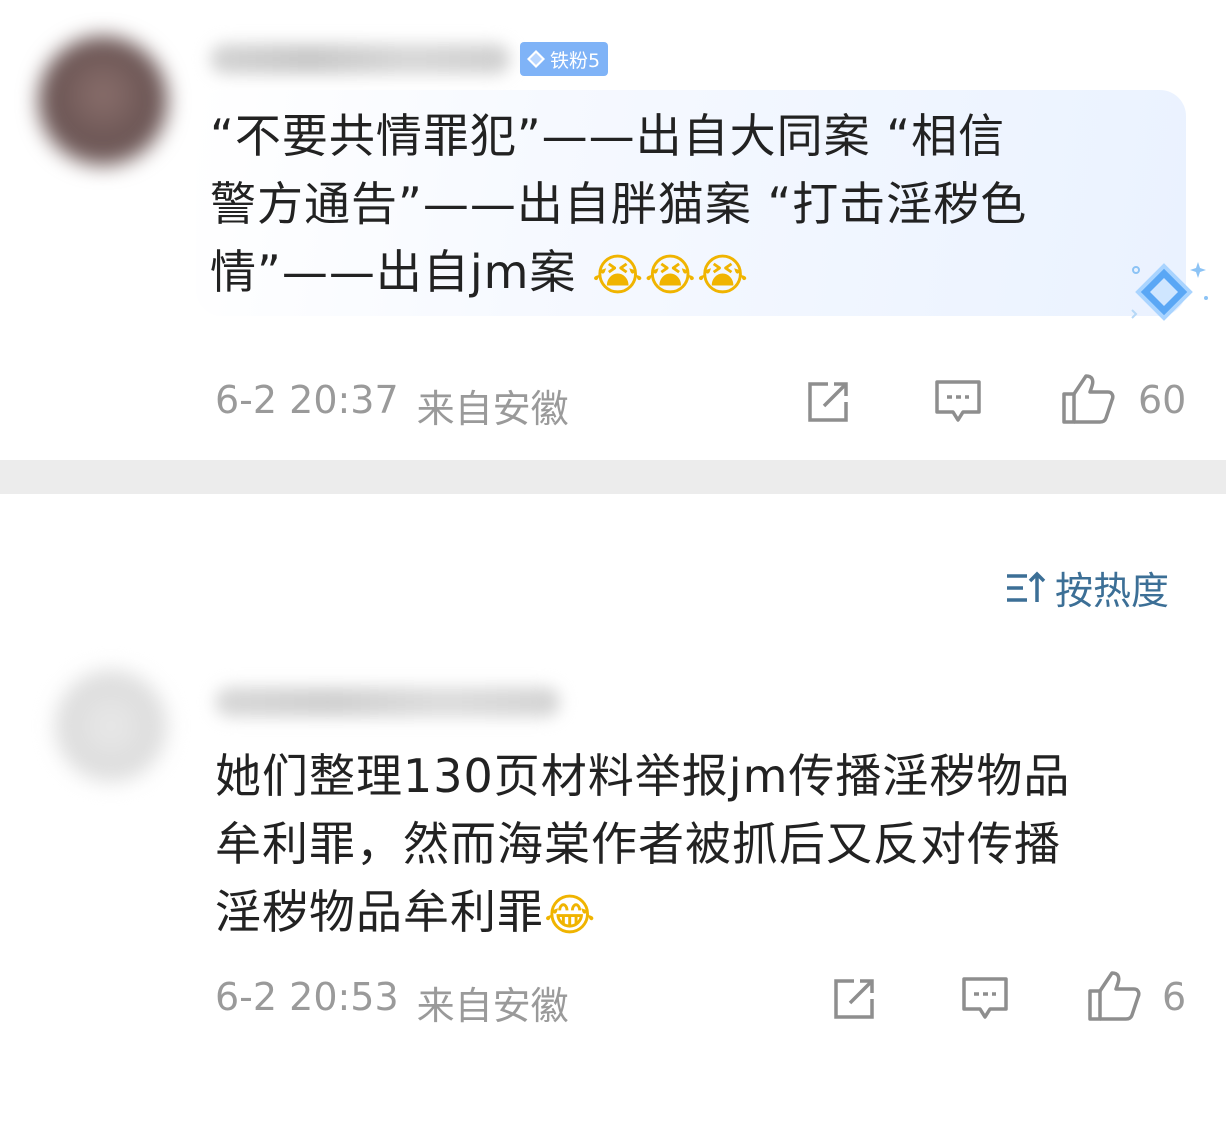 Image resolution: width=1226 pixels, height=1129 pixels. I want to click on comment-line: 情”——出自jm案, so click(401, 272).